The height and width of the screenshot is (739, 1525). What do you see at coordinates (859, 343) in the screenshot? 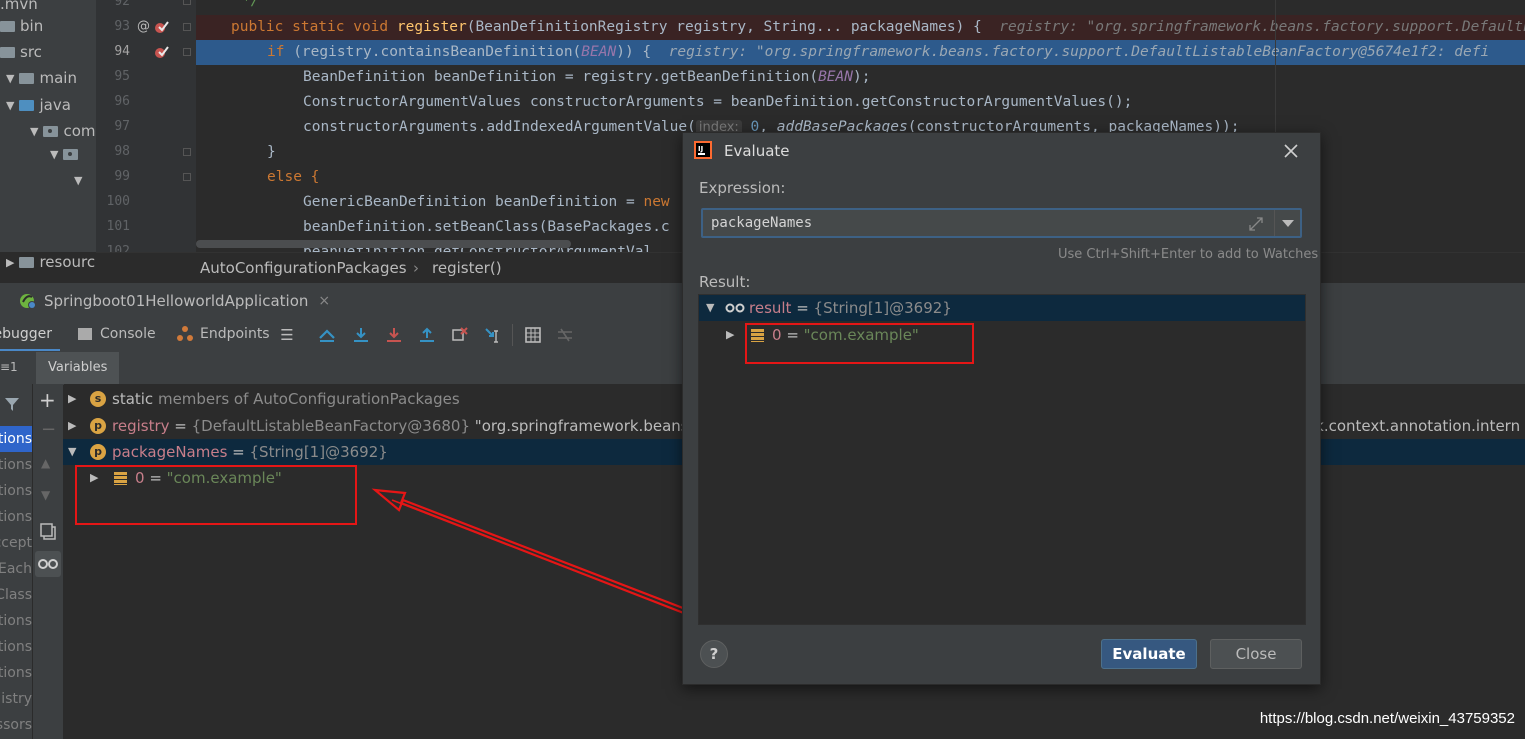
I see `annotation-highlight-box` at bounding box center [859, 343].